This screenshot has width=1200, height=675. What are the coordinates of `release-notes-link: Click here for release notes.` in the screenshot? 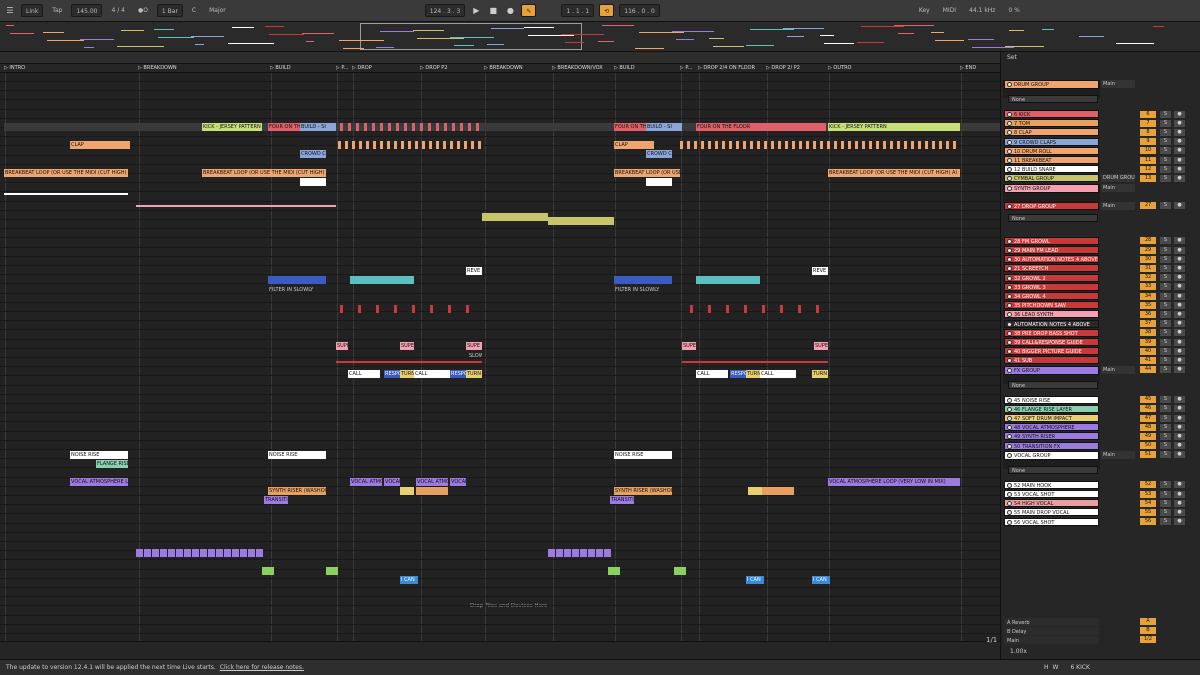 It's located at (262, 667).